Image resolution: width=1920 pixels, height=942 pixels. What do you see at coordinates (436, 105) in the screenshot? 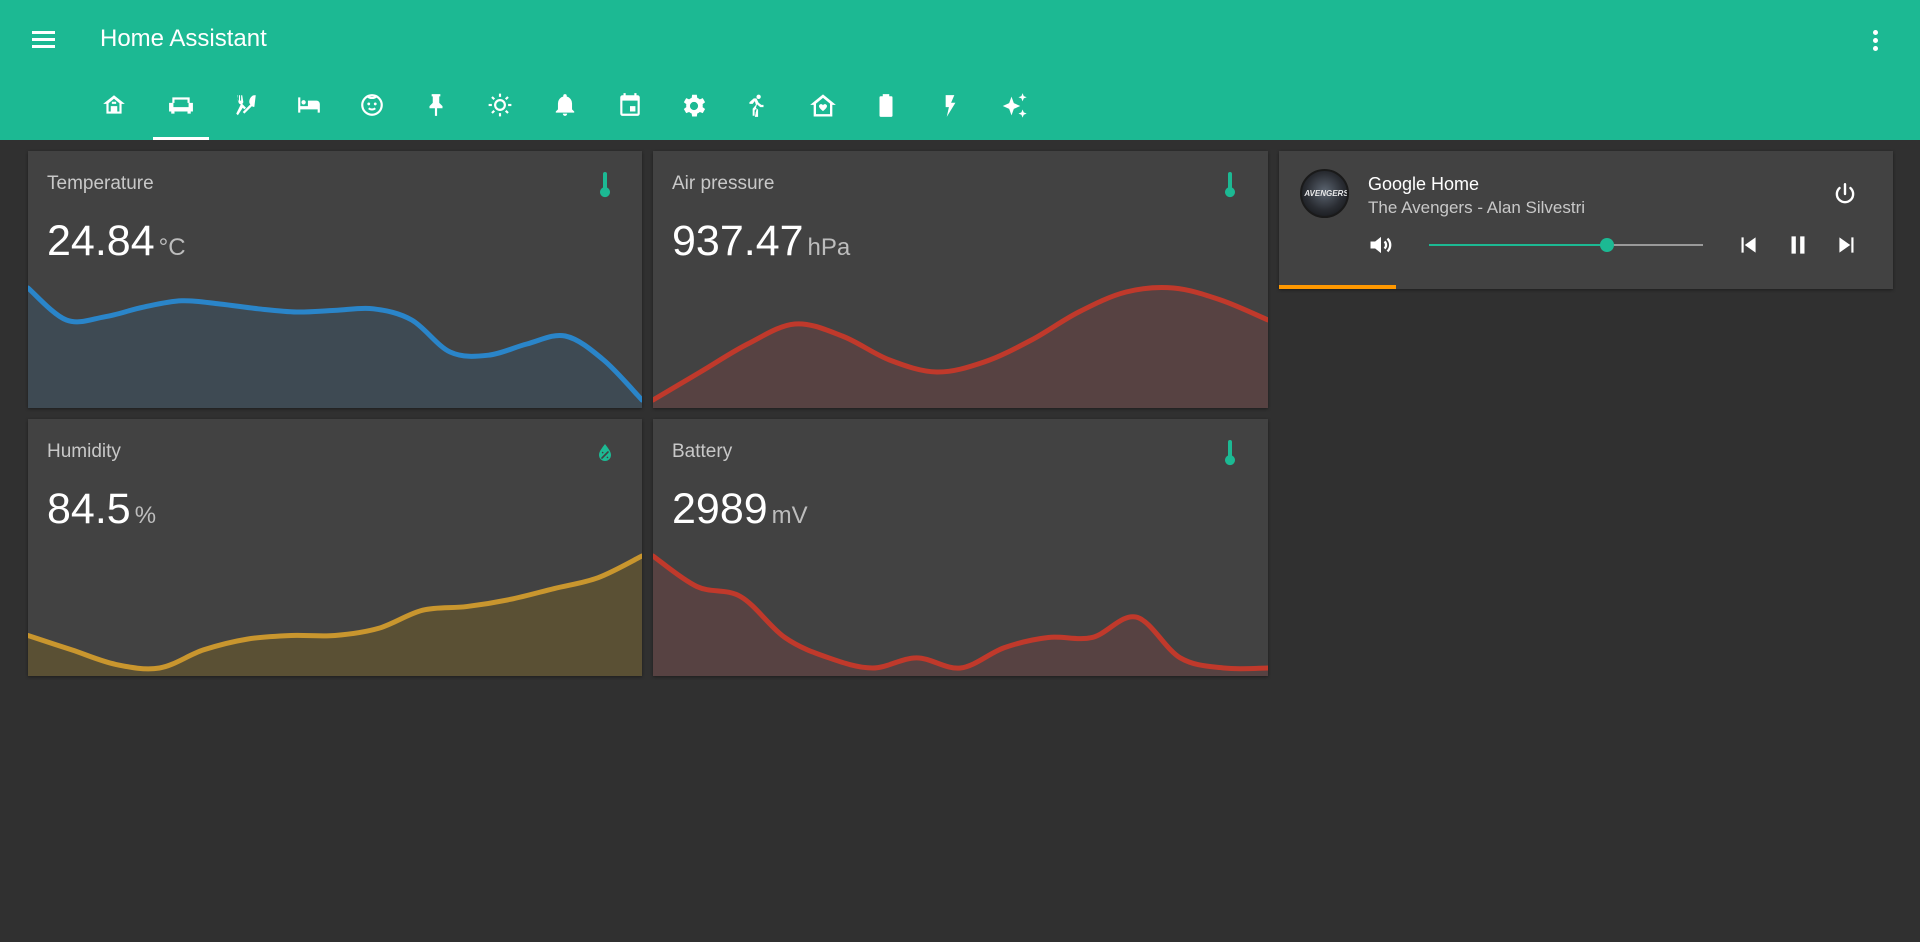
I see `pin-icon` at bounding box center [436, 105].